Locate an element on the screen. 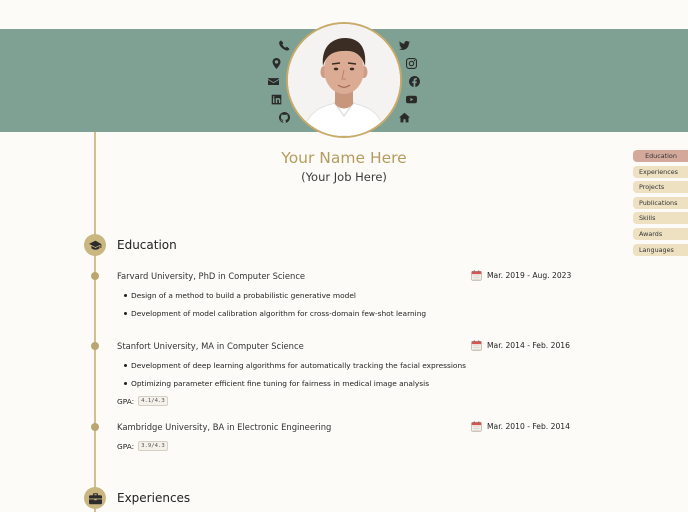 The height and width of the screenshot is (512, 688). nav-item-languages: Languages is located at coordinates (660, 250).